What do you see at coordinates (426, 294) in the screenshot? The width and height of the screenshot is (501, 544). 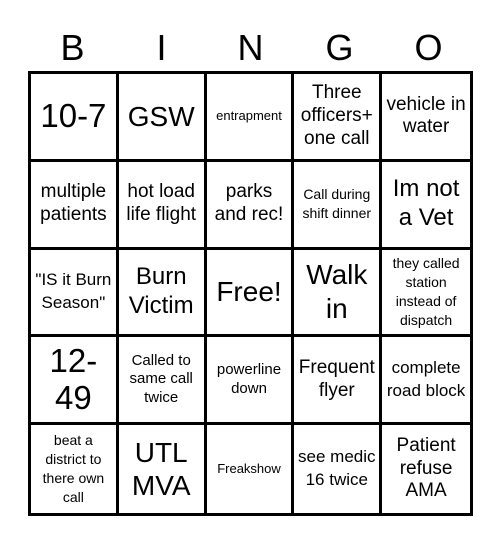 I see `bingo-cell: they called station instead of dispatch` at bounding box center [426, 294].